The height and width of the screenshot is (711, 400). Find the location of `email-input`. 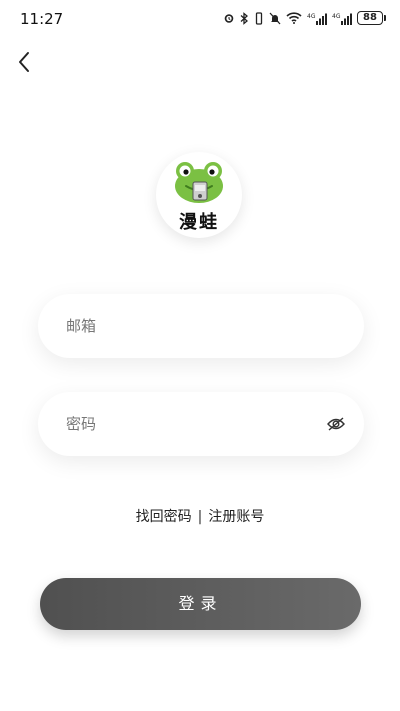

email-input is located at coordinates (191, 326).